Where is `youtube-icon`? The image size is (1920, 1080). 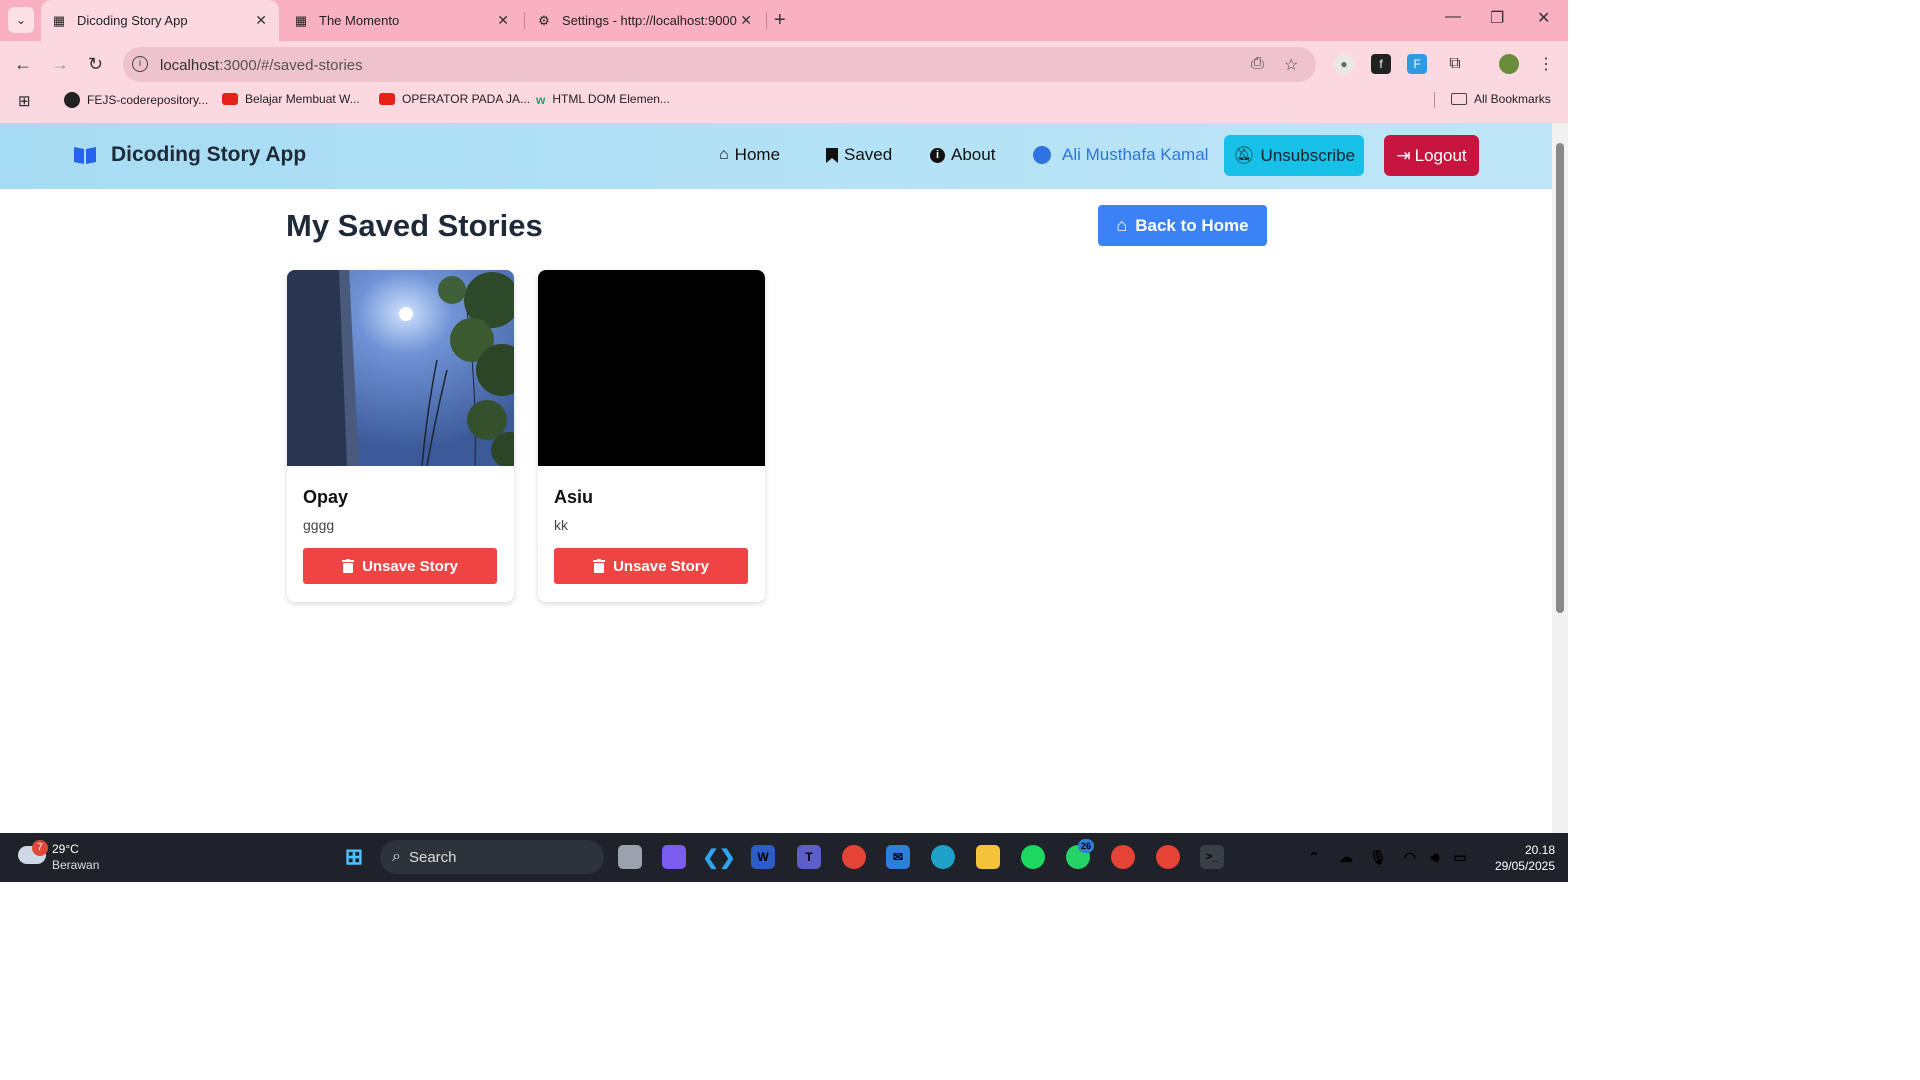
youtube-icon is located at coordinates (230, 99).